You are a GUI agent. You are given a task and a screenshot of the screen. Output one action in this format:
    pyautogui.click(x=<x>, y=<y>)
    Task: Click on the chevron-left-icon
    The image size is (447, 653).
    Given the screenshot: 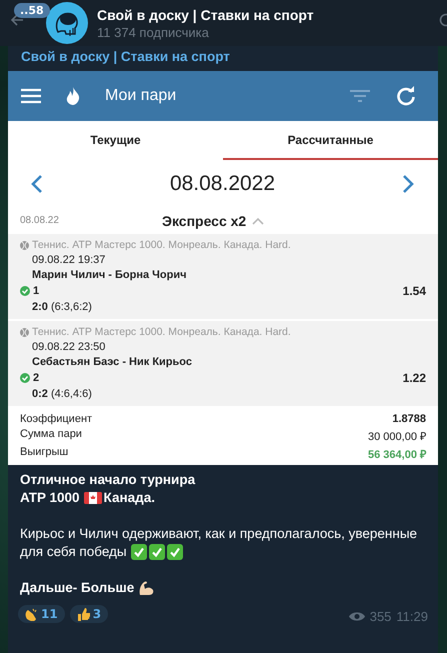 What is the action you would take?
    pyautogui.click(x=37, y=184)
    